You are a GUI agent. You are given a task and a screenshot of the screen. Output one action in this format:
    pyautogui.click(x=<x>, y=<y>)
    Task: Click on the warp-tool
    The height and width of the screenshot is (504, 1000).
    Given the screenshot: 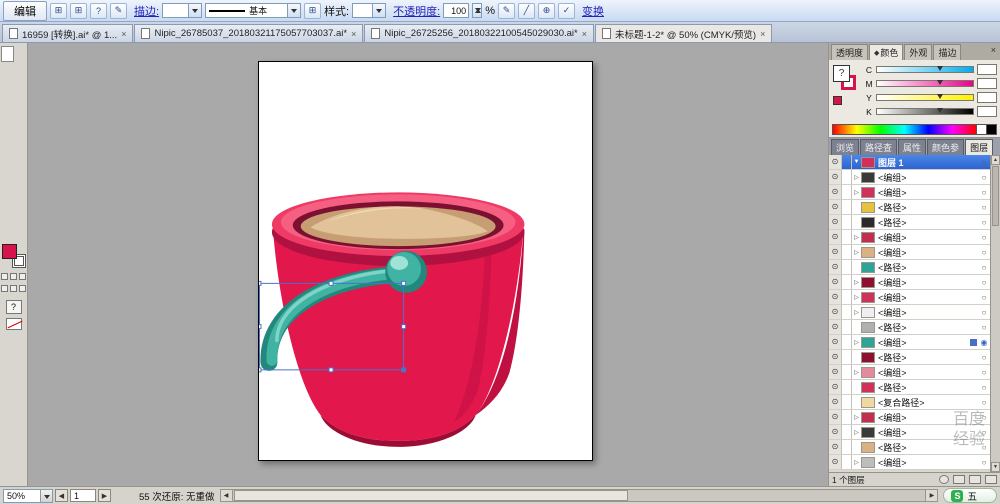 What is the action you would take?
    pyautogui.click(x=20, y=134)
    